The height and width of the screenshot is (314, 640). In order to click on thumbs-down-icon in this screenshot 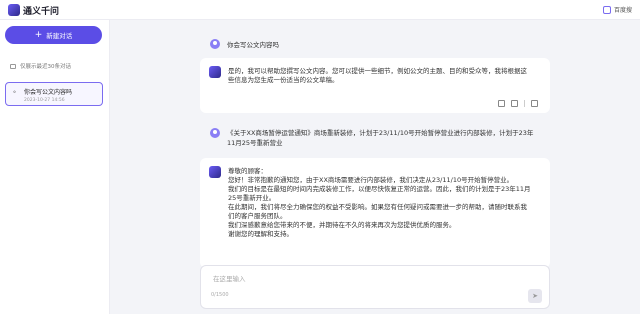, I will do `click(514, 103)`.